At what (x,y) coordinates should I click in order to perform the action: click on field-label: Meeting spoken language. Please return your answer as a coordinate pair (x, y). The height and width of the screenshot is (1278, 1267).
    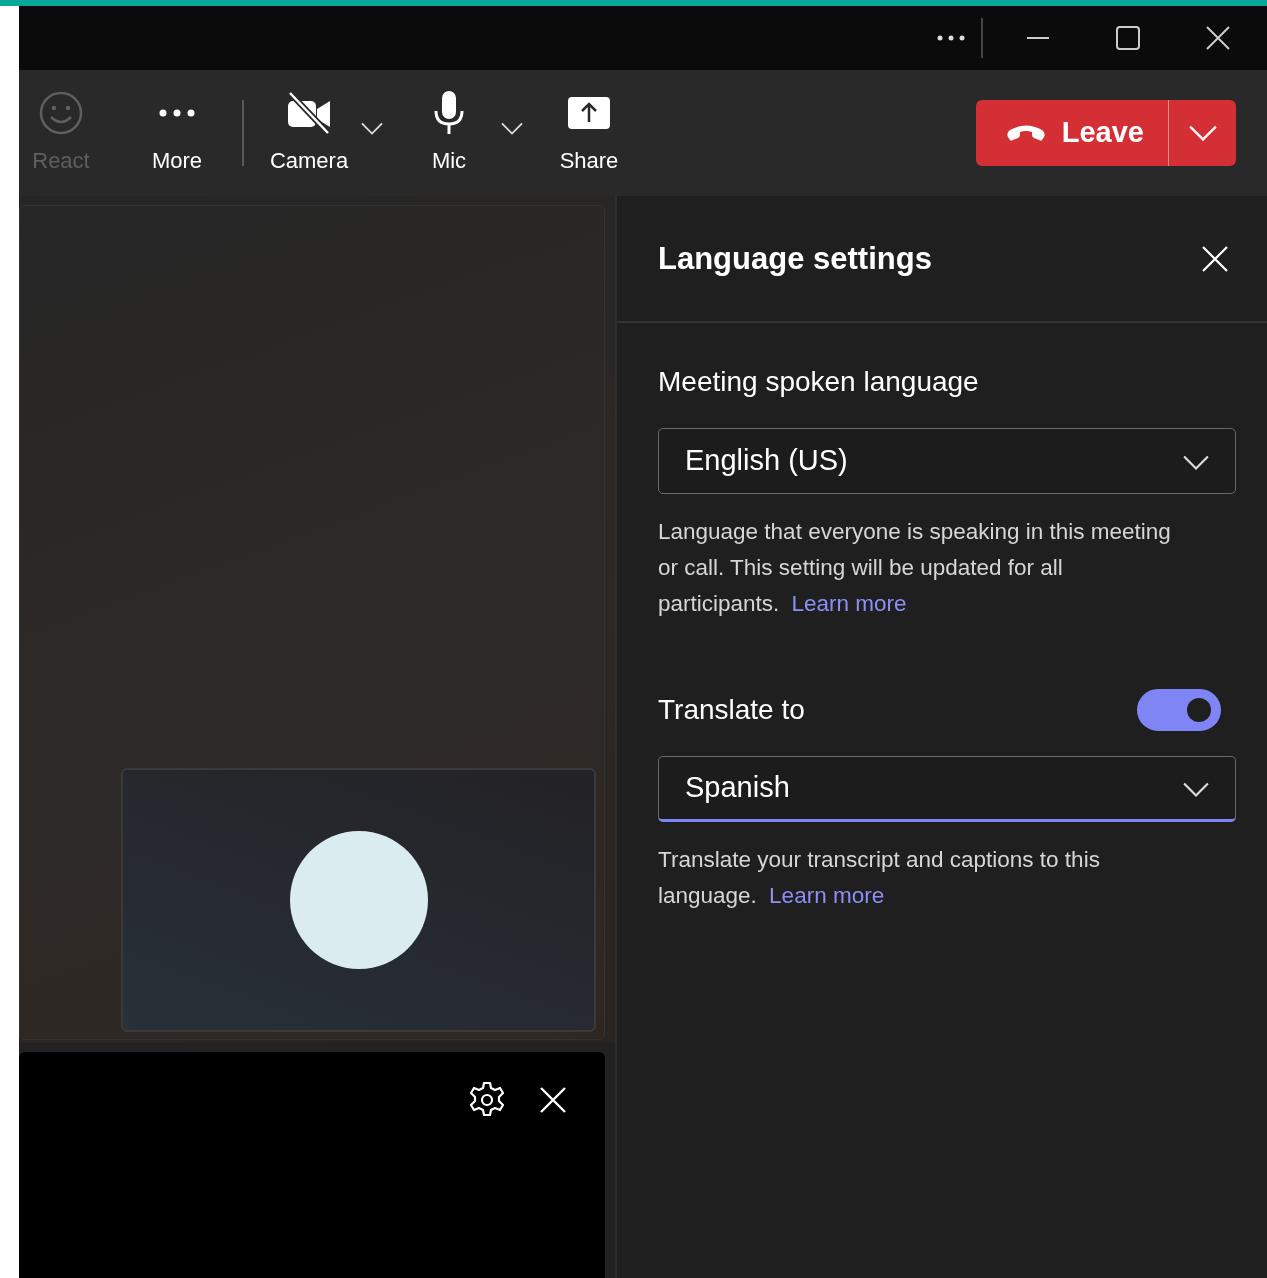
    Looking at the image, I should click on (818, 382).